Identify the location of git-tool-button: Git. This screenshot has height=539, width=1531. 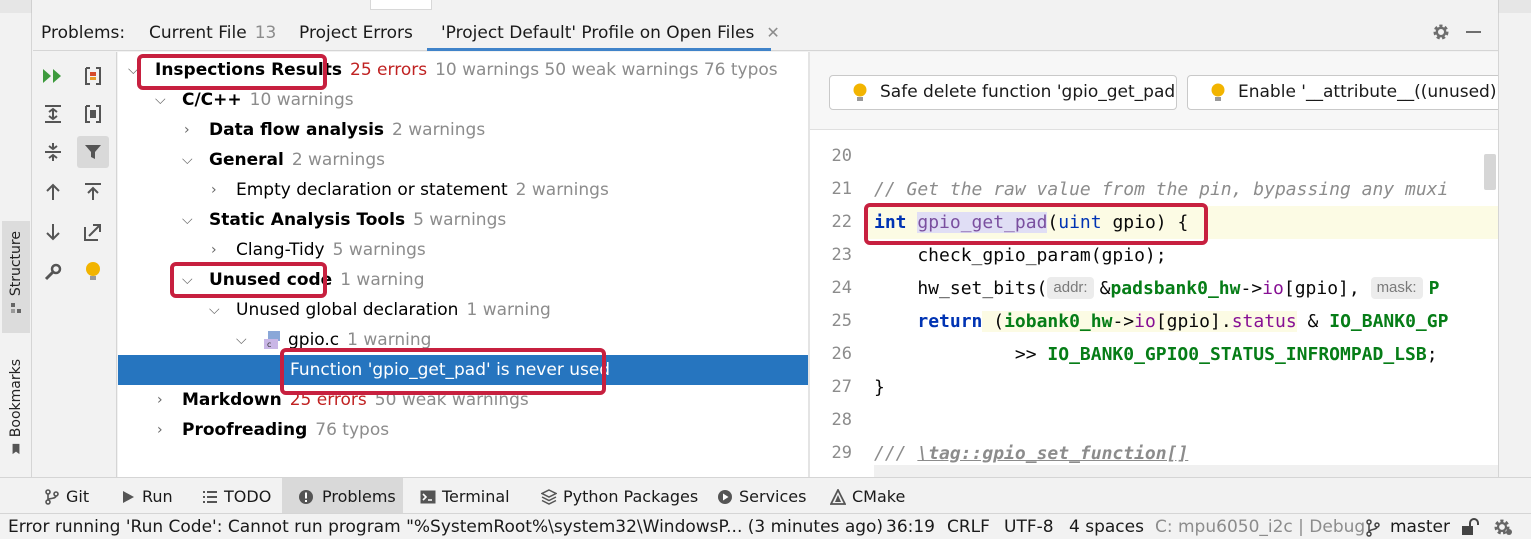
(64, 496).